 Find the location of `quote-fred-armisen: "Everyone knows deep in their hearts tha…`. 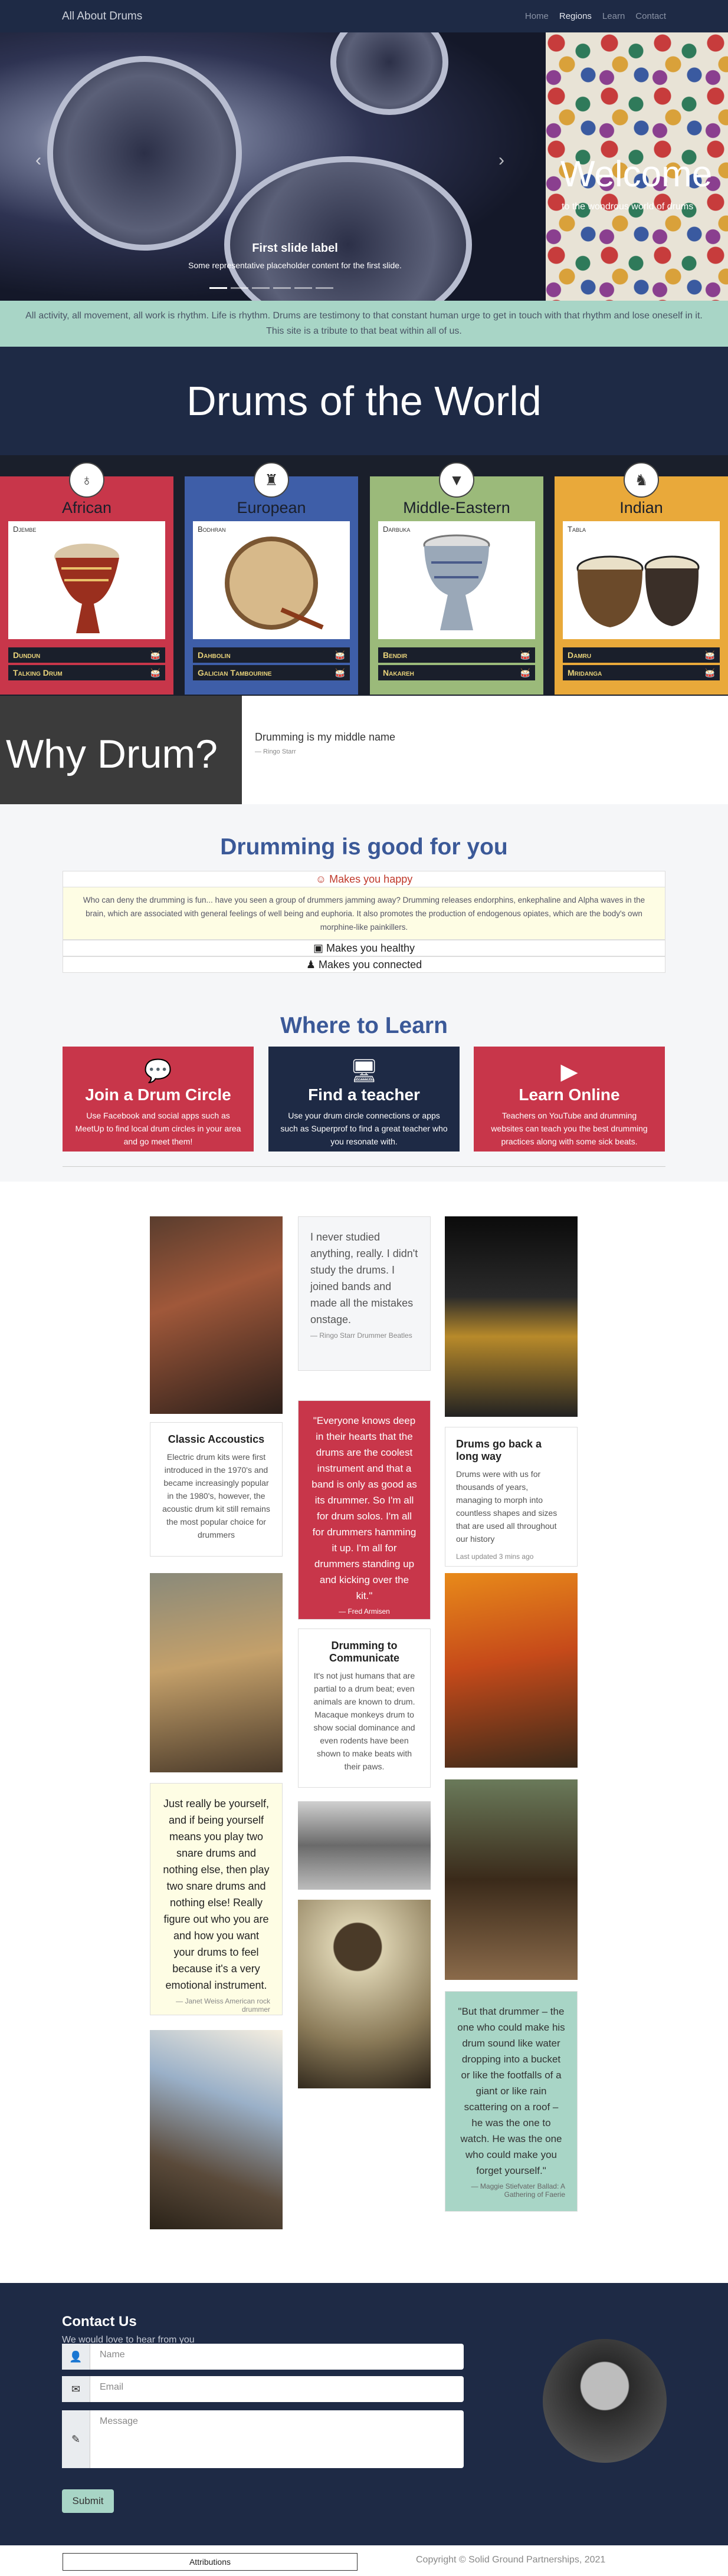

quote-fred-armisen: "Everyone knows deep in their hearts tha… is located at coordinates (364, 1510).